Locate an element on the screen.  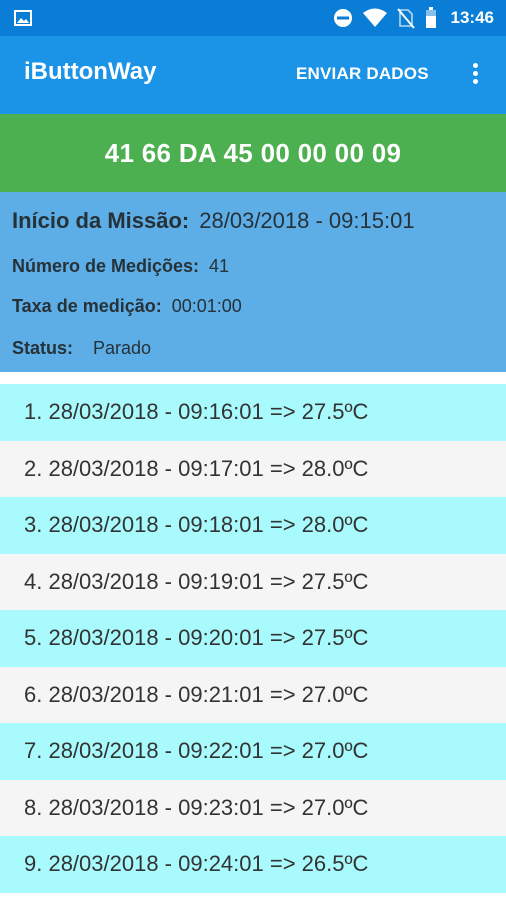
send-data-button: ENVIAR DADOS is located at coordinates (362, 74).